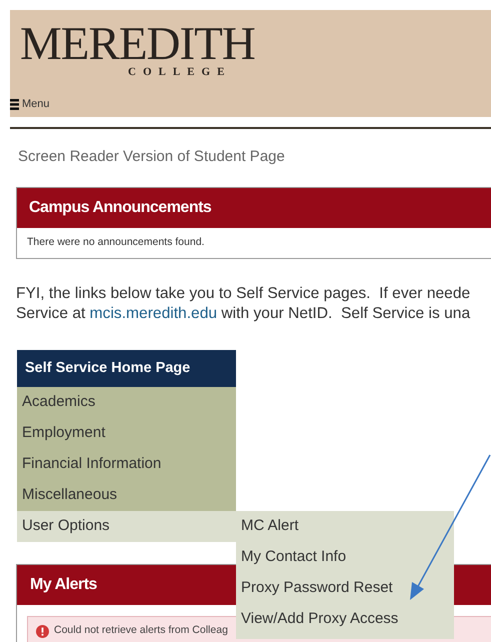 Image resolution: width=491 pixels, height=642 pixels. Describe the element at coordinates (63, 585) in the screenshot. I see `panel-title: My Alerts` at that location.